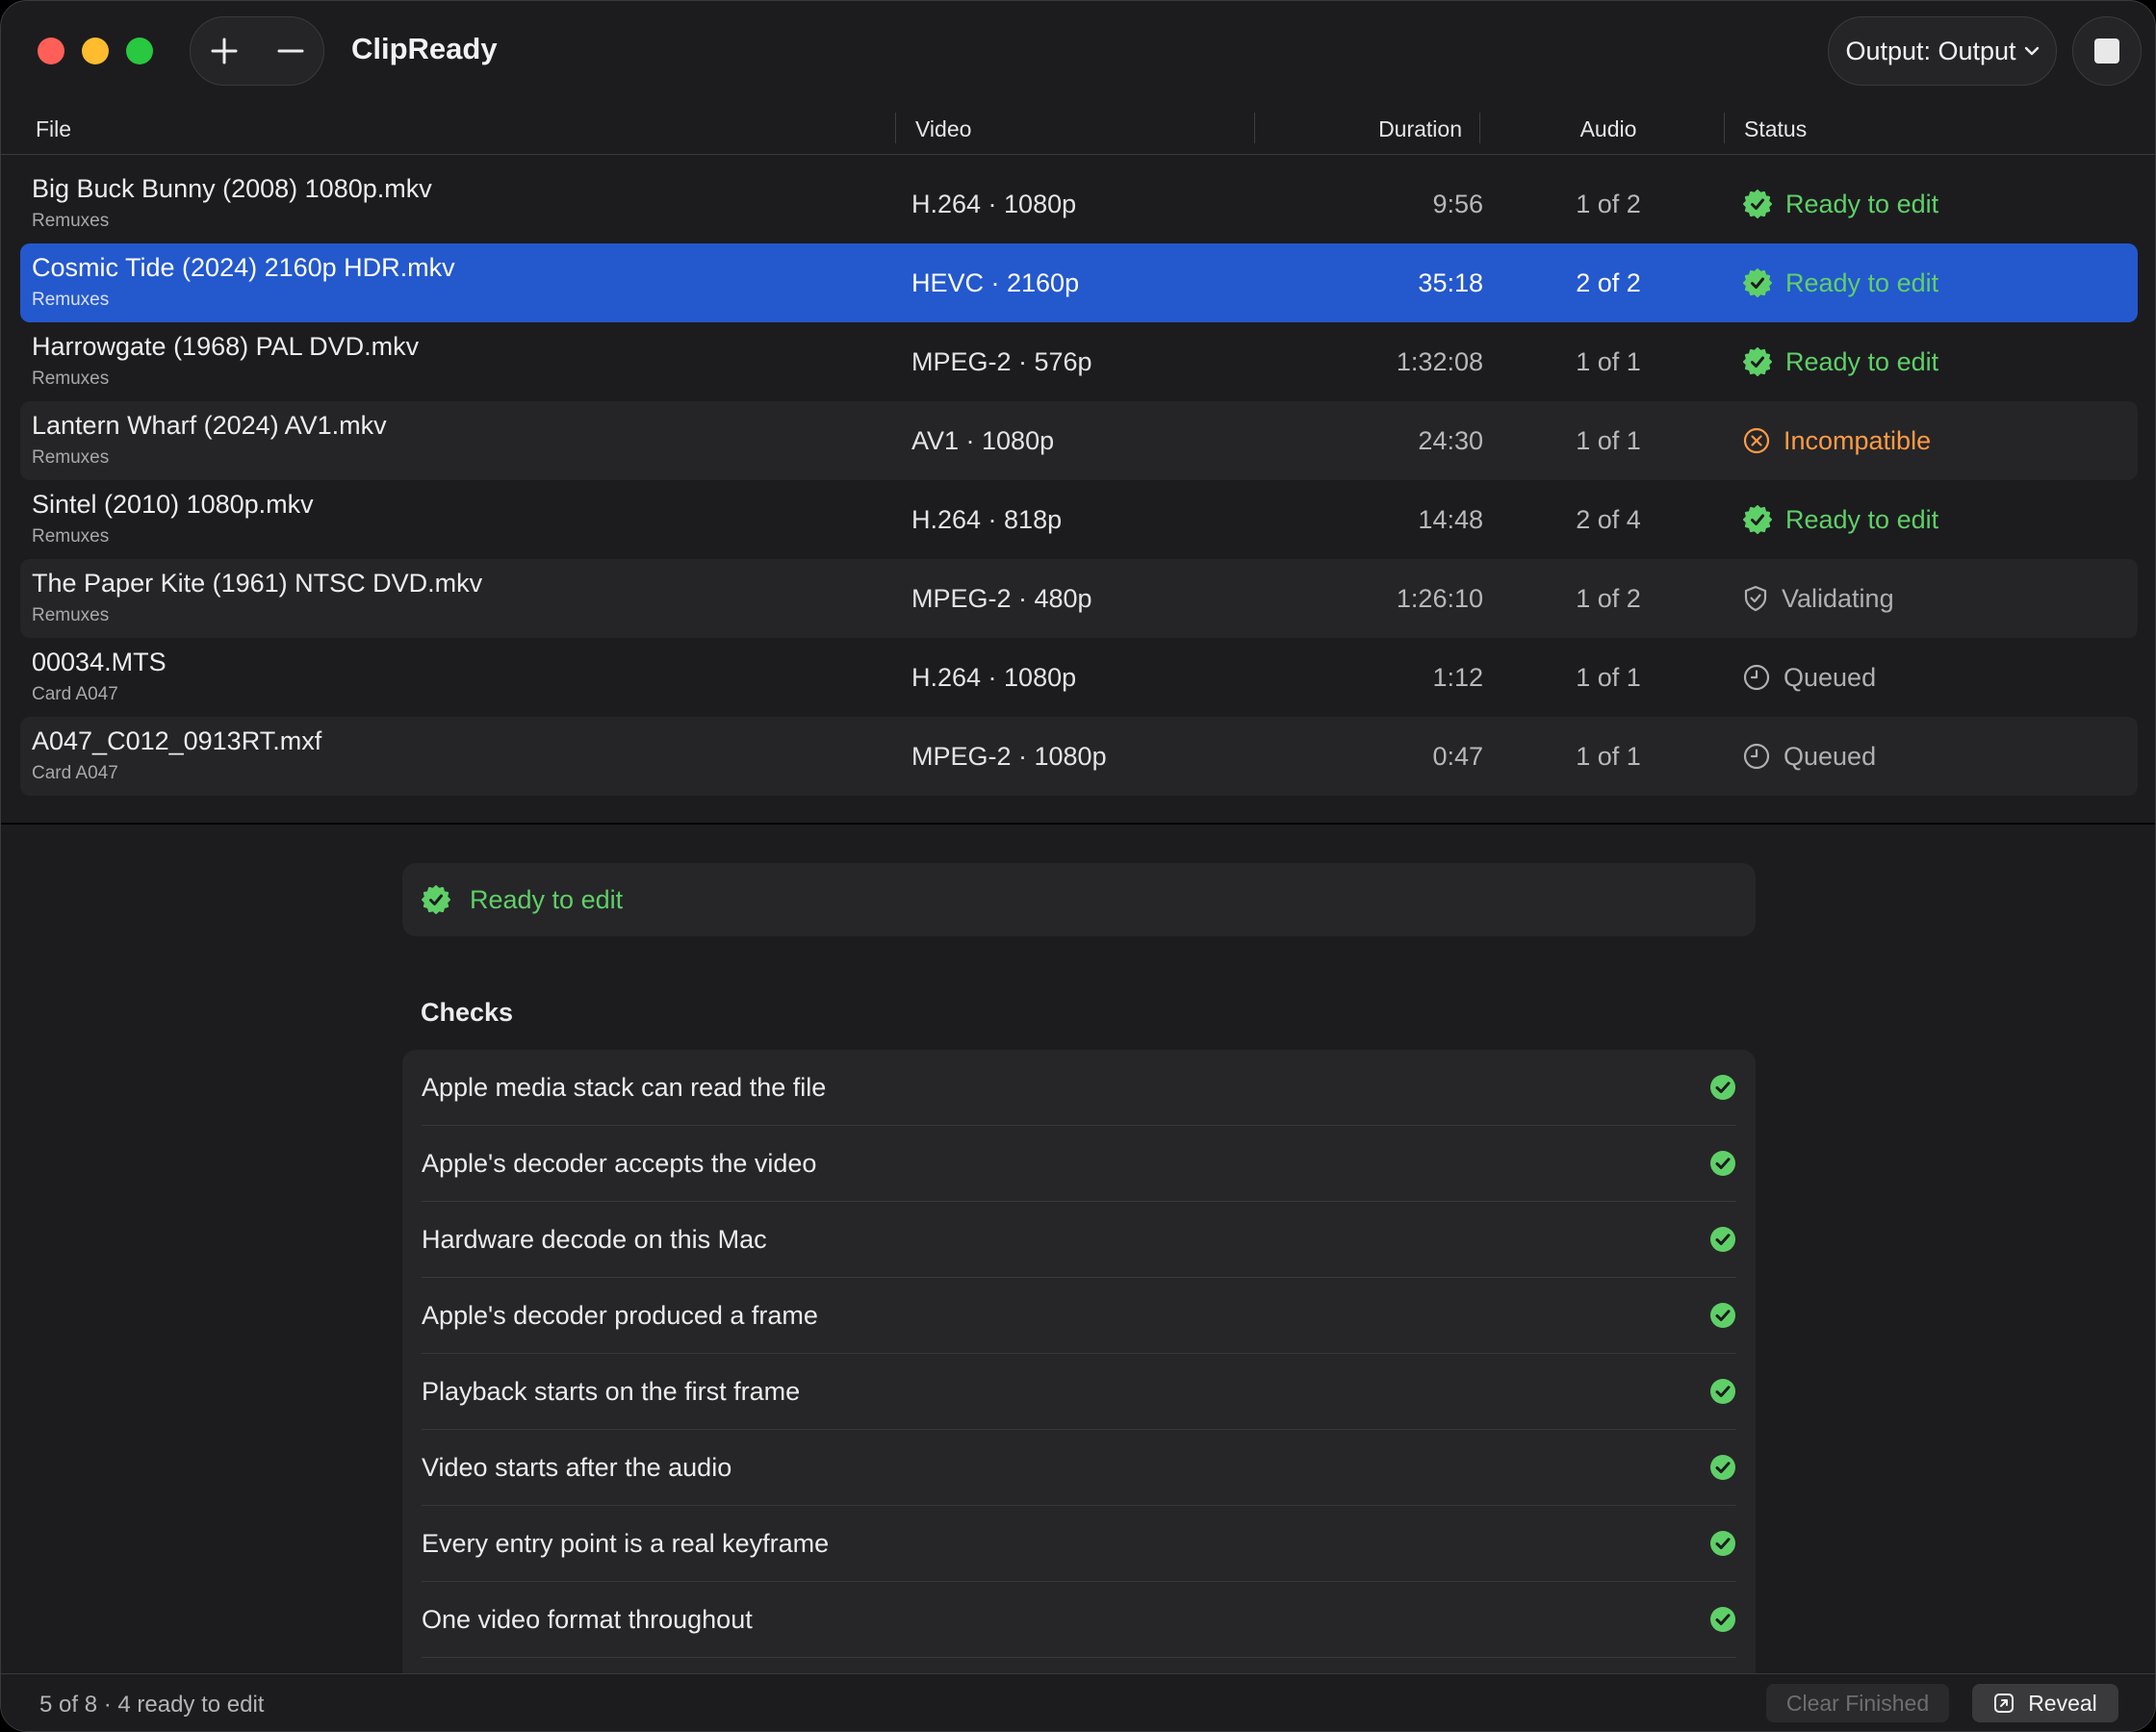 The image size is (2156, 1732). What do you see at coordinates (1457, 204) in the screenshot?
I see `duration: 9:56` at bounding box center [1457, 204].